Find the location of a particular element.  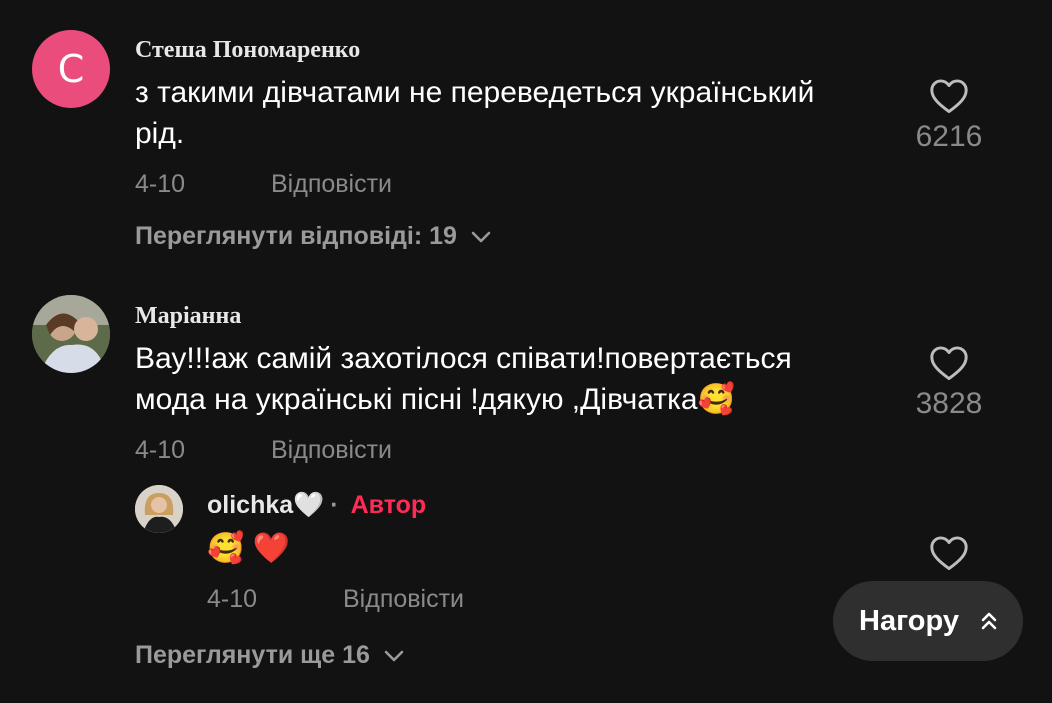

scroll-to-top-button: Нагору is located at coordinates (928, 621).